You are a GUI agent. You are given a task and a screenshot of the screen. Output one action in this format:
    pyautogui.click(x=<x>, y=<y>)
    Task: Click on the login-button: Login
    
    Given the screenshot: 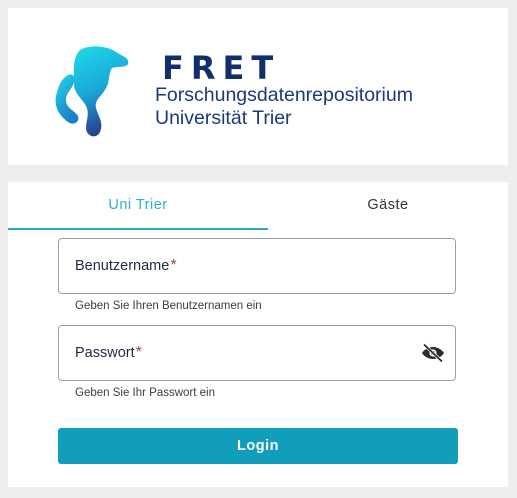 What is the action you would take?
    pyautogui.click(x=258, y=446)
    